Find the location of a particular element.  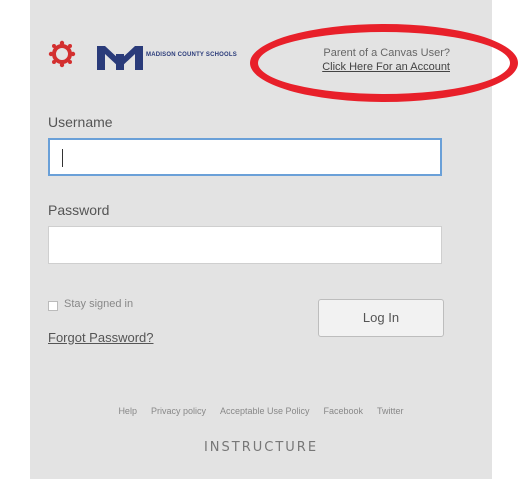

login-button: Log In is located at coordinates (381, 318).